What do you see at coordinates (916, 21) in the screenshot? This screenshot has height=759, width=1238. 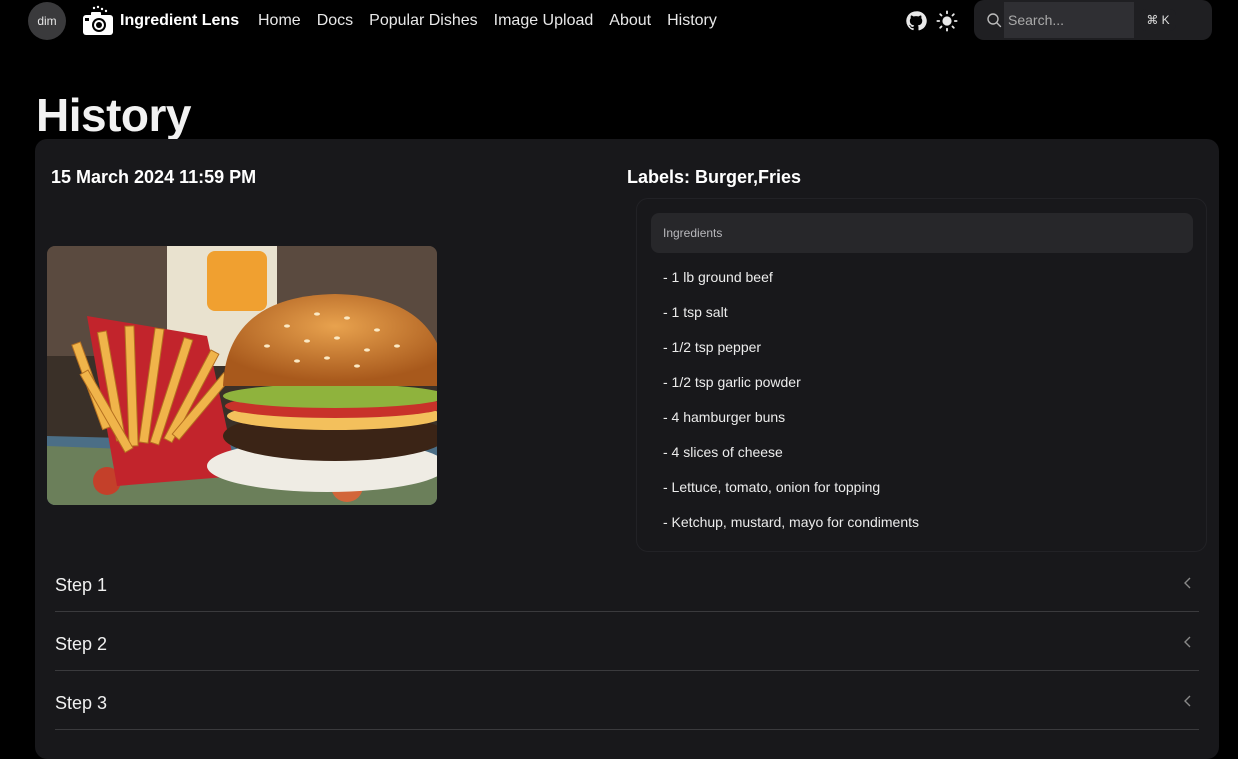 I see `github-icon` at bounding box center [916, 21].